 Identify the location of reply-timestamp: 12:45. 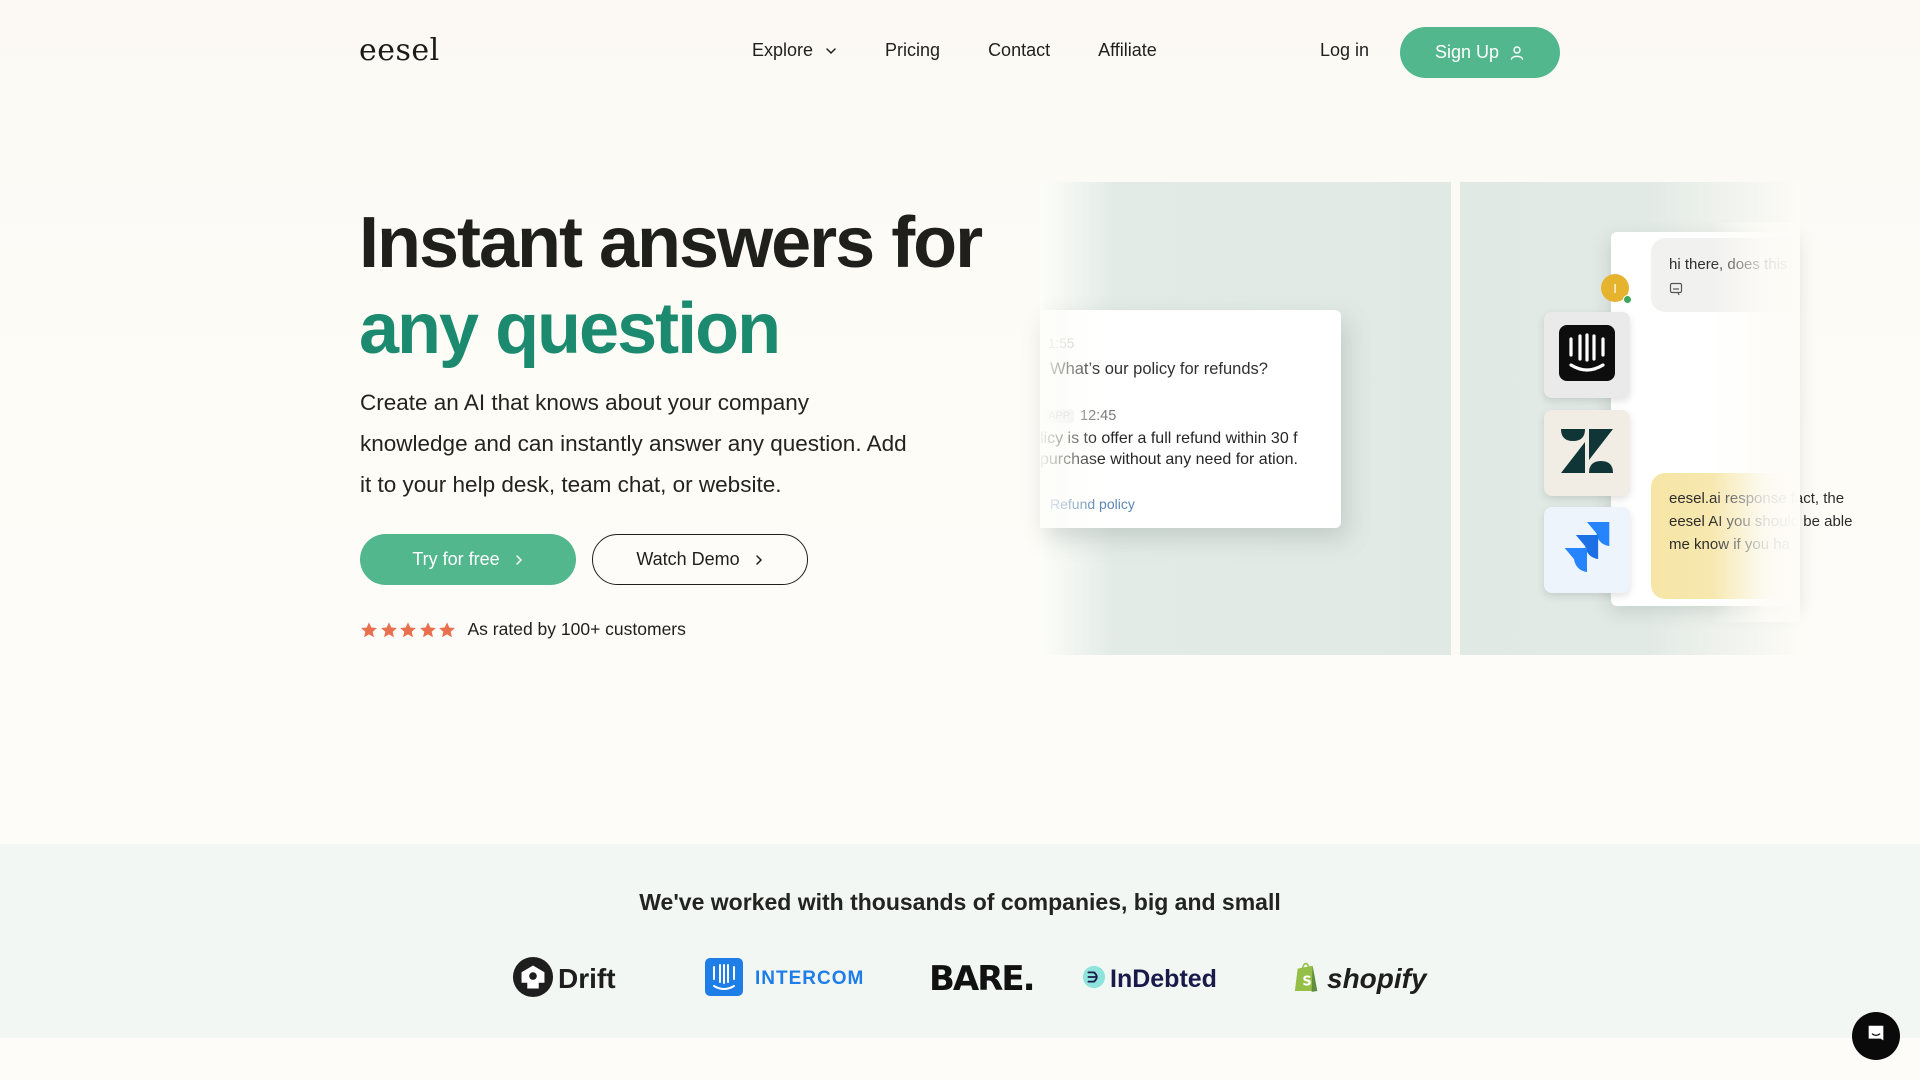
(1098, 416).